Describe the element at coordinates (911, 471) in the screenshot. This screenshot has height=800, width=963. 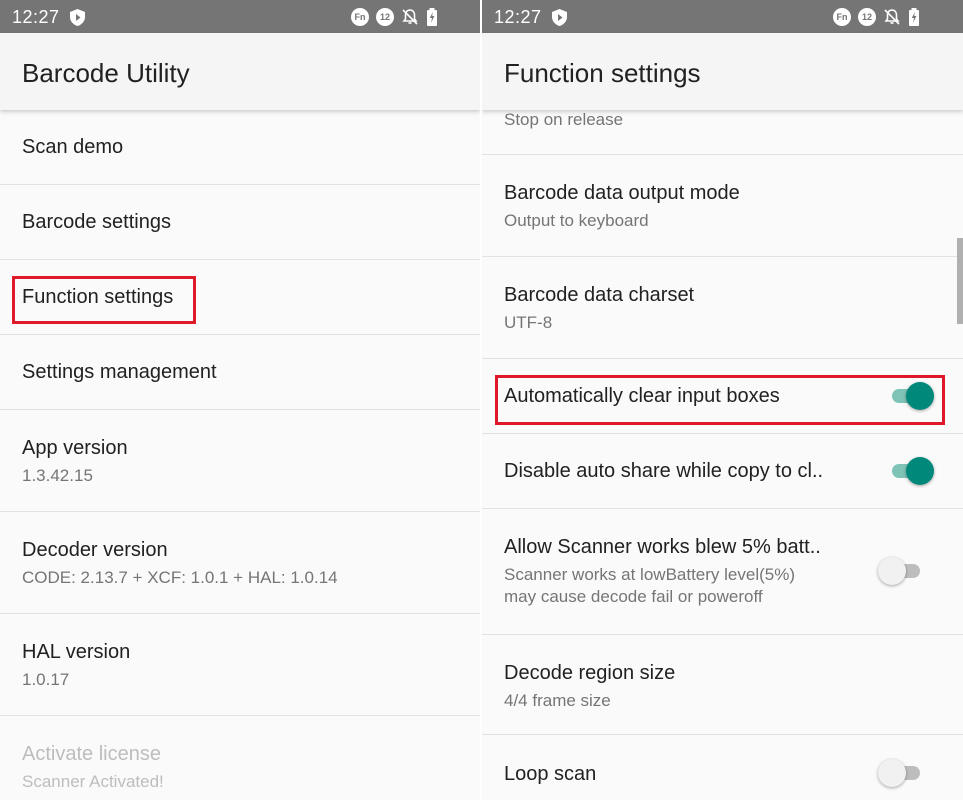
I see `disable-auto-share-toggle` at that location.